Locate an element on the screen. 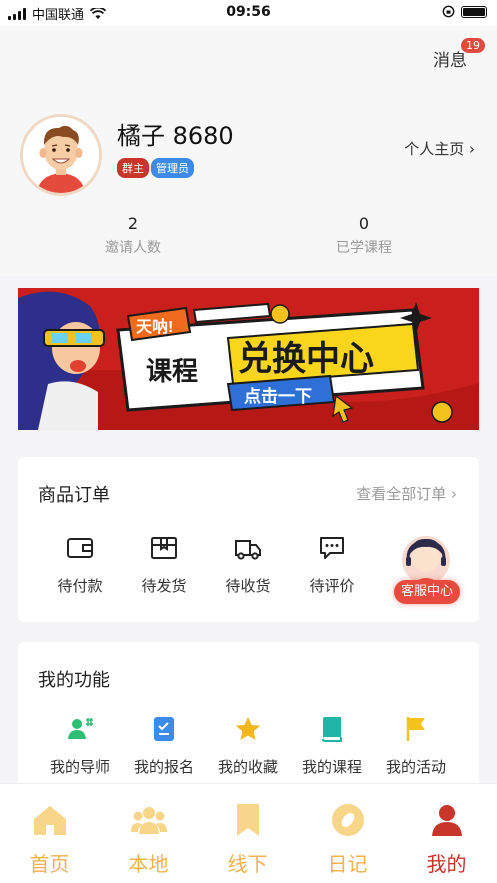 The width and height of the screenshot is (497, 883). bottom-tab-bar: 首页 本地 线下 日记 我的 is located at coordinates (248, 833).